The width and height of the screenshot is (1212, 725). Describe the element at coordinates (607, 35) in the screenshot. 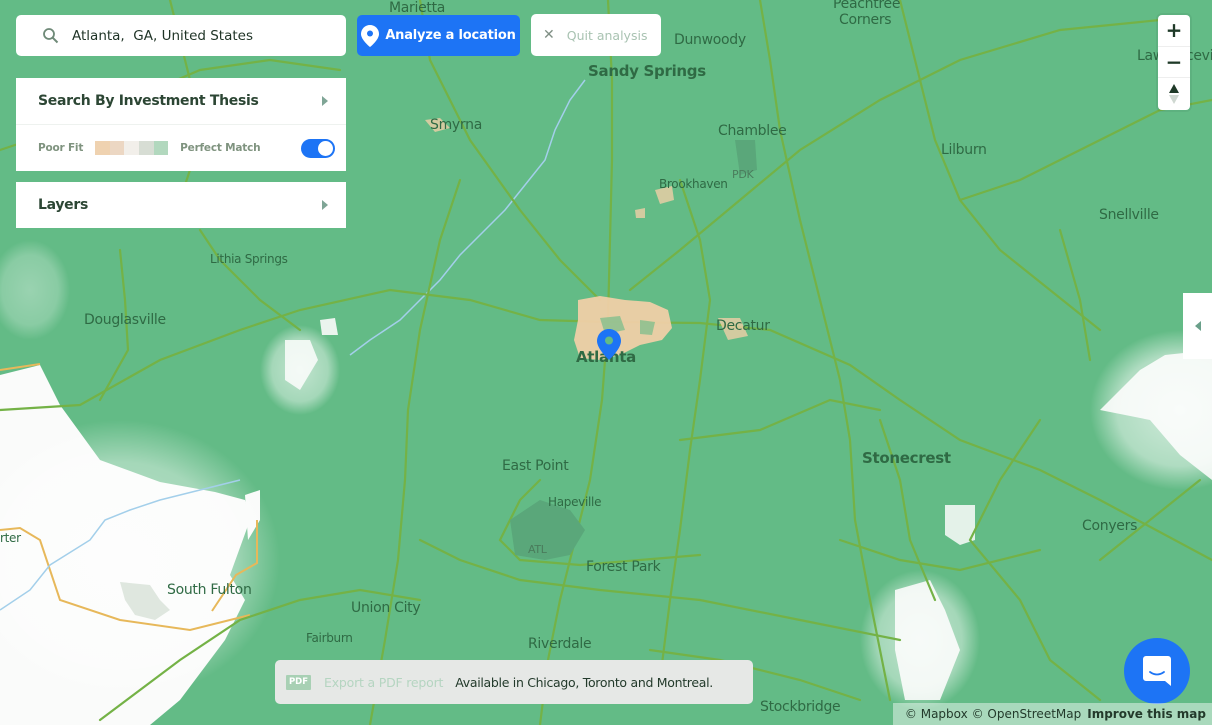

I see `quit-analysis-label: Quit analysis` at that location.